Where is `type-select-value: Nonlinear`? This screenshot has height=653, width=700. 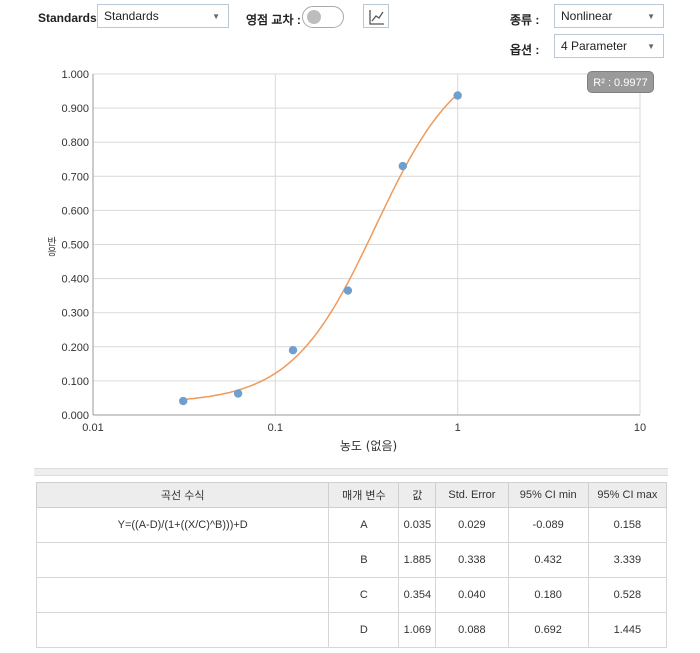 type-select-value: Nonlinear is located at coordinates (587, 16).